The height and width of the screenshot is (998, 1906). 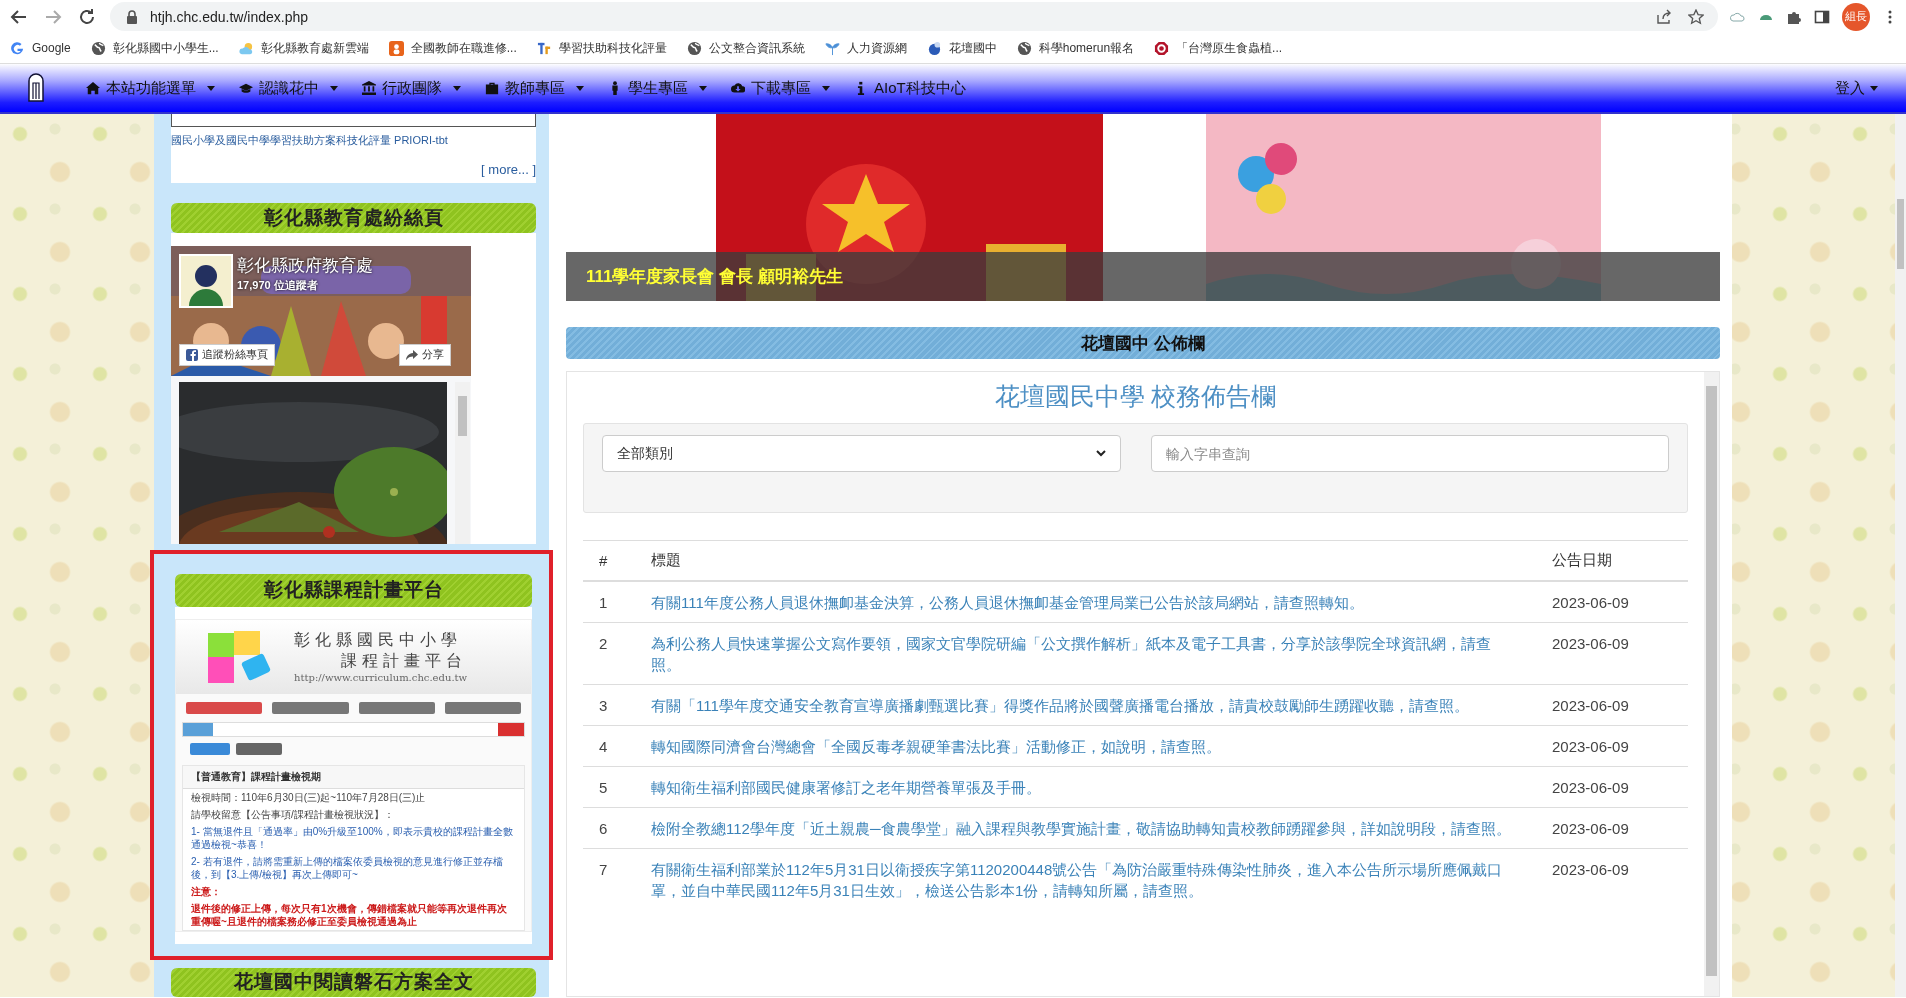 I want to click on section-heading: 彰化縣教育處紛絲頁, so click(x=353, y=218).